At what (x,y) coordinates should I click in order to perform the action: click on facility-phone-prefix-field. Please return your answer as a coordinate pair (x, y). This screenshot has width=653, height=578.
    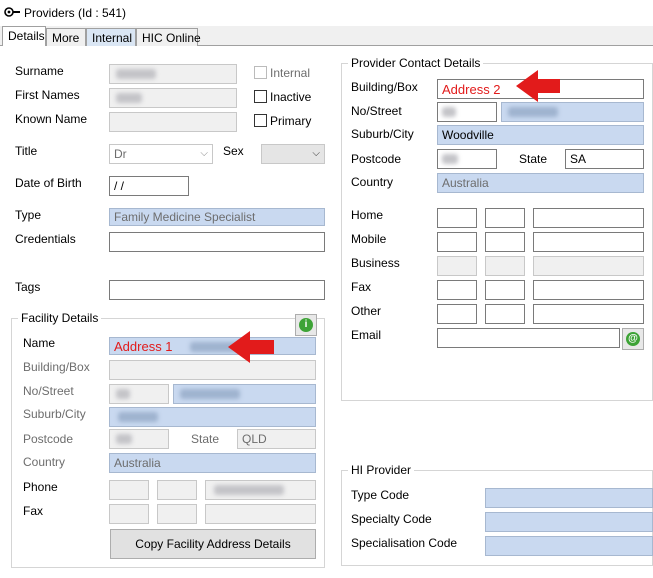
    Looking at the image, I should click on (177, 490).